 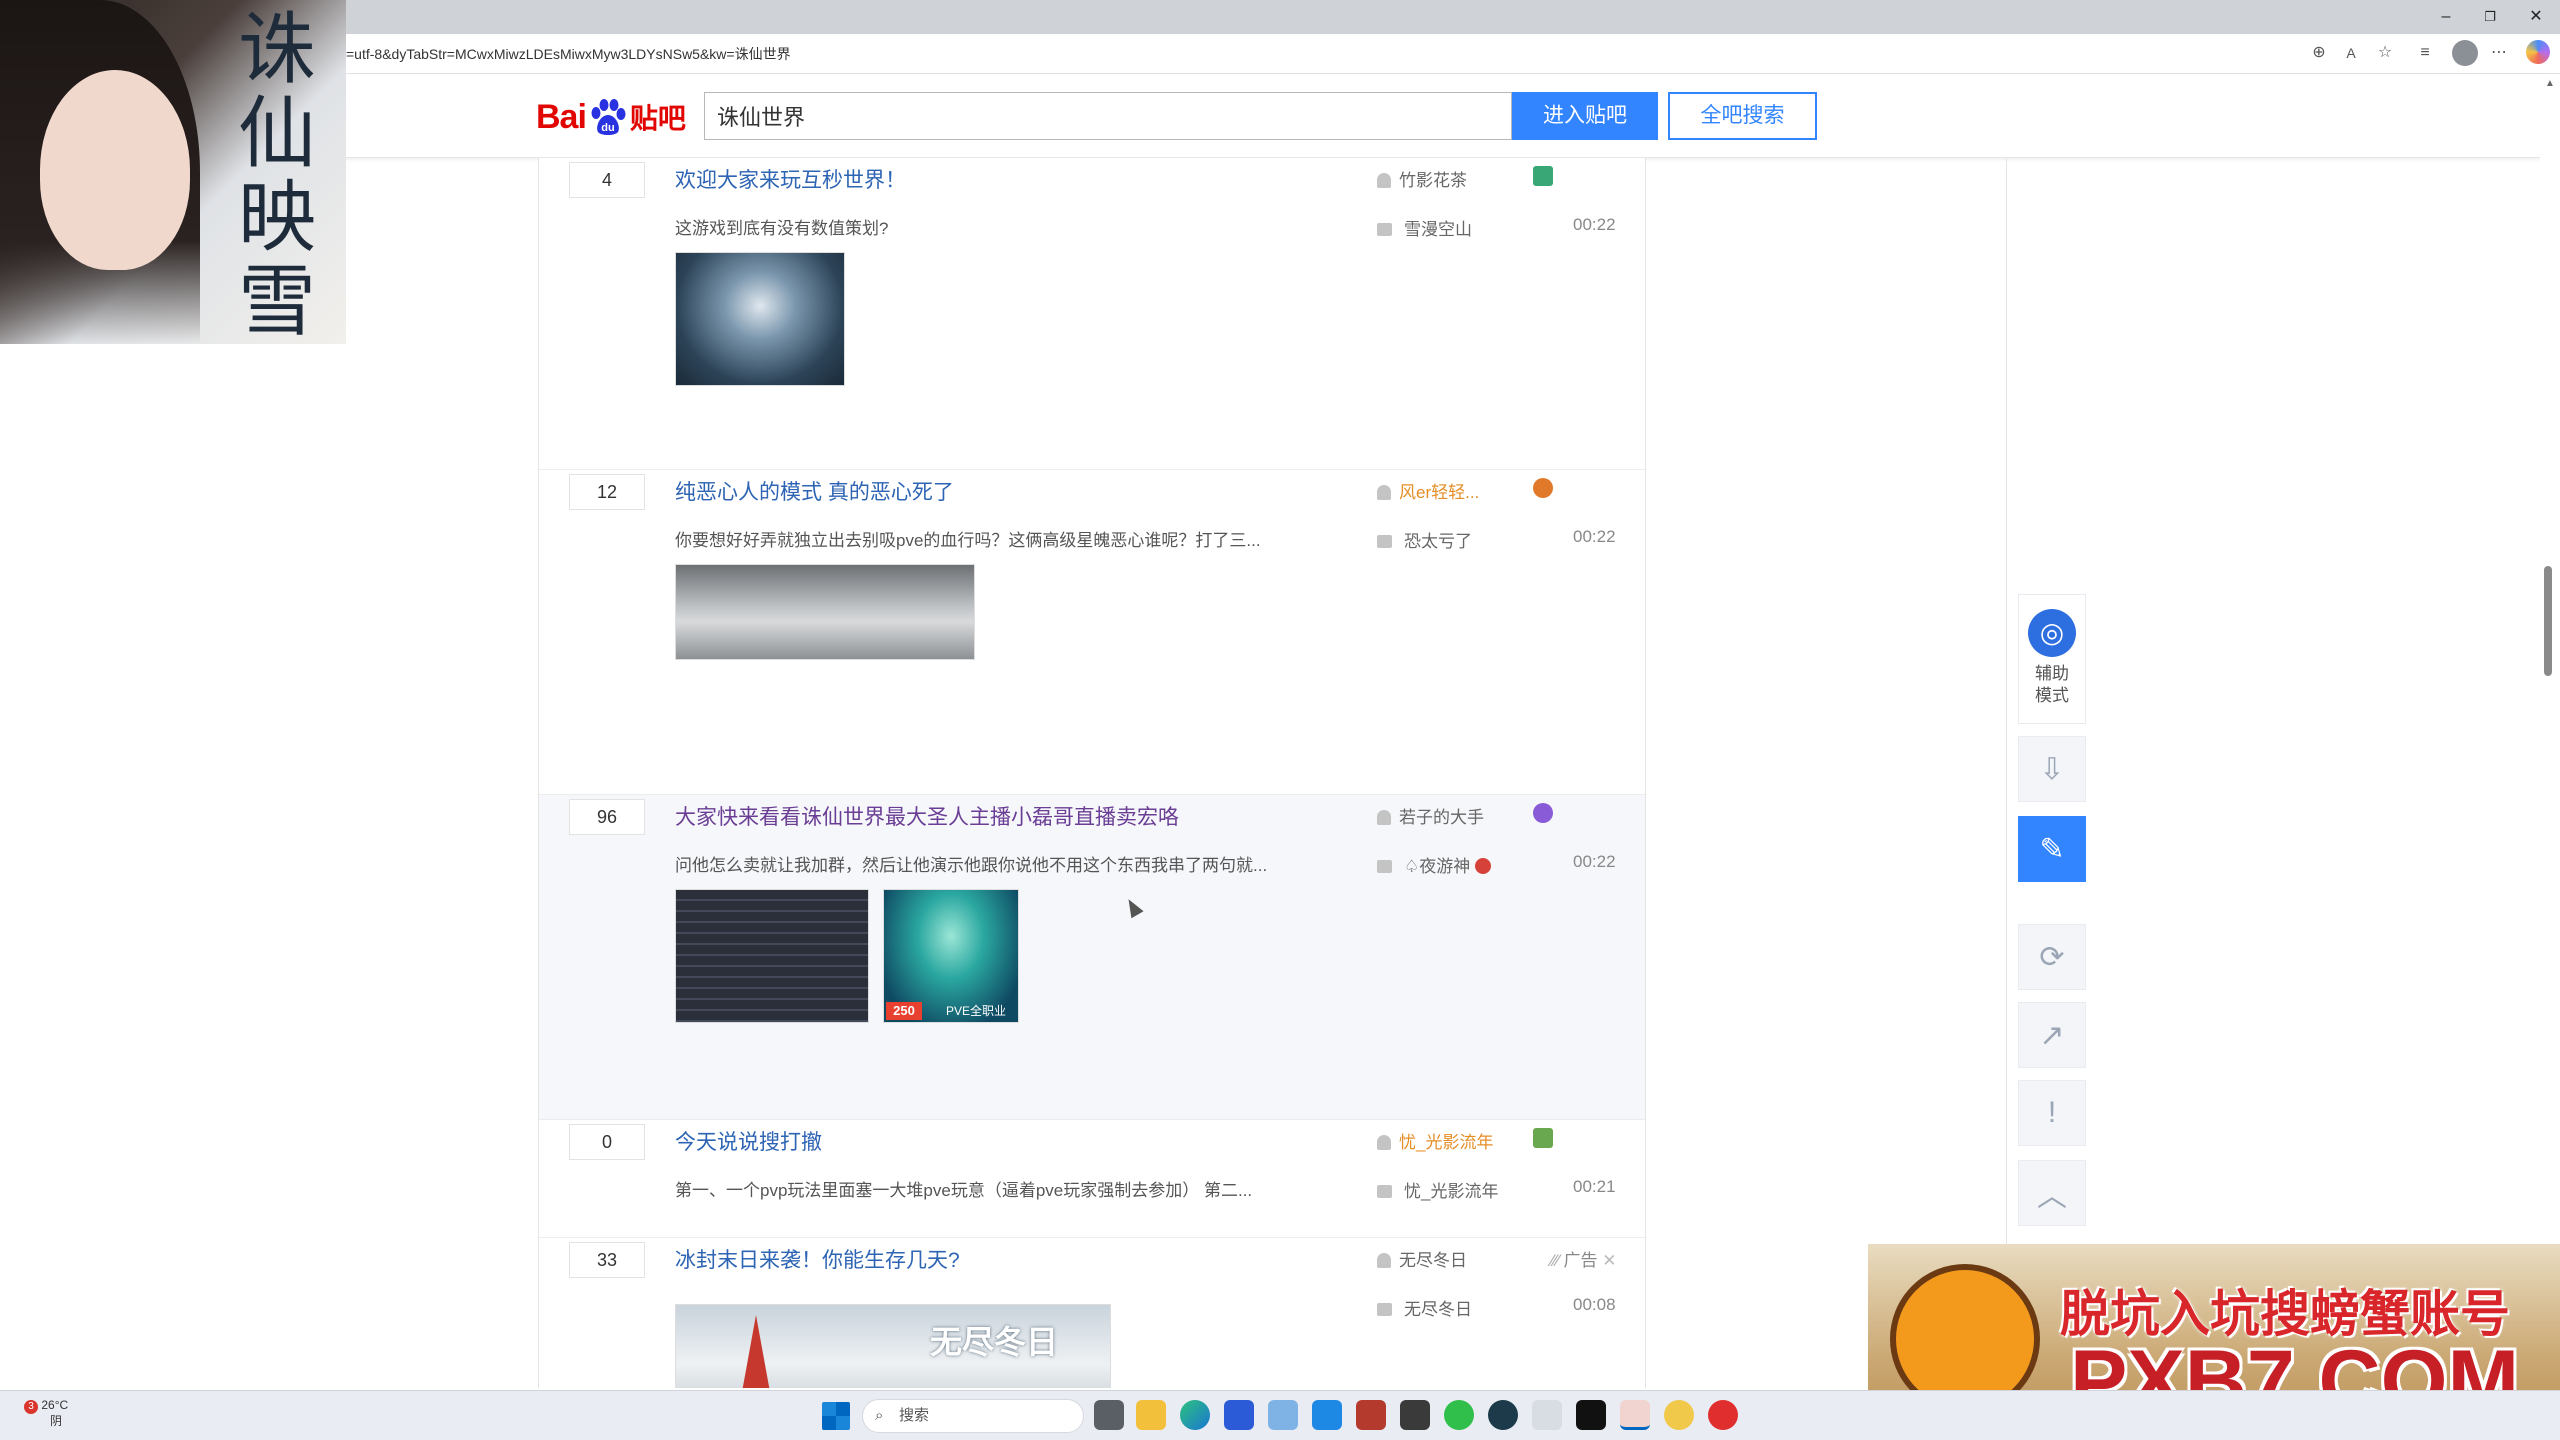 What do you see at coordinates (611, 117) in the screenshot?
I see `baidu-tieba-logo: Bai du 贴吧` at bounding box center [611, 117].